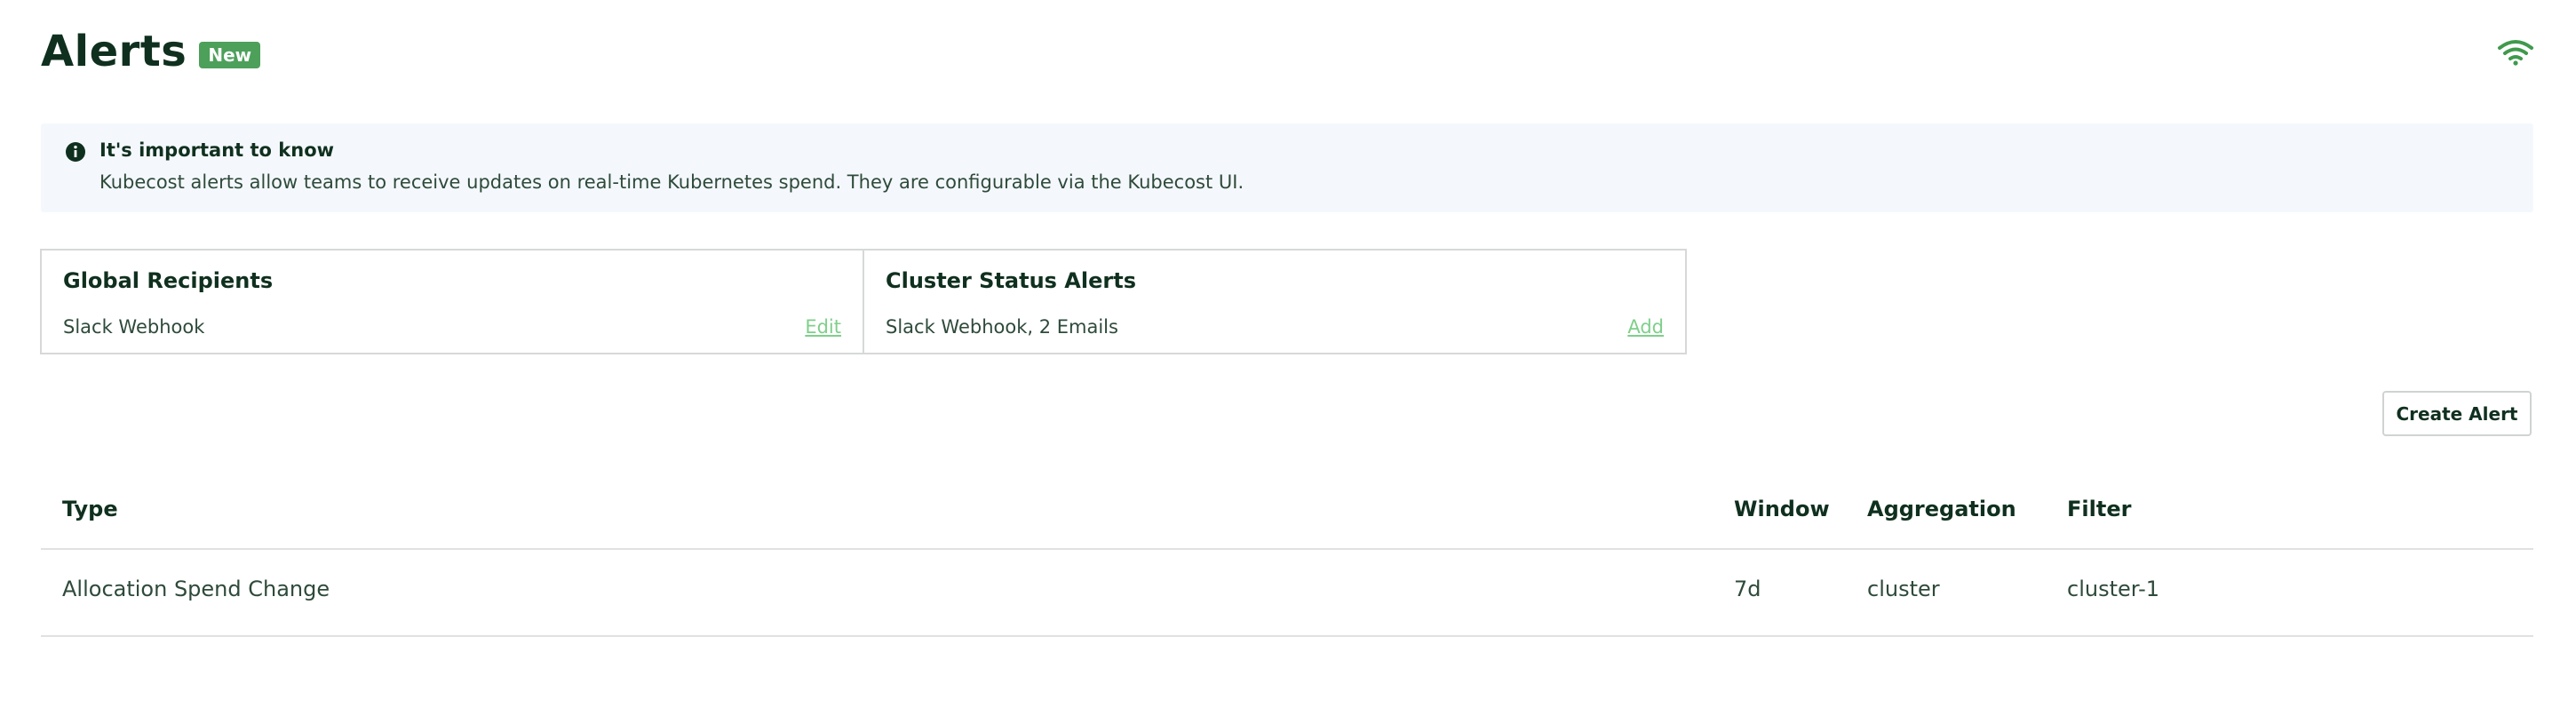  I want to click on cell-aggregation: cluster, so click(1903, 589).